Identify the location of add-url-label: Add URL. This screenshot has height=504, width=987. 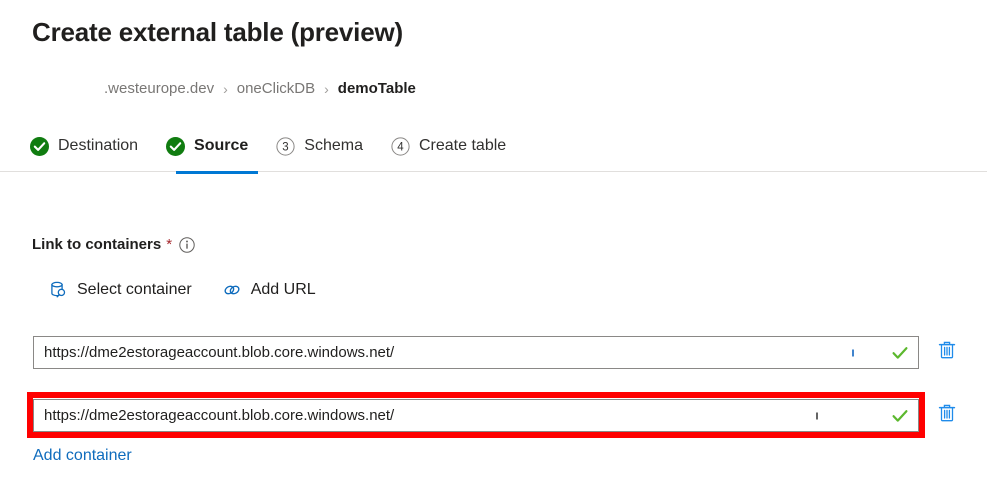
(283, 289).